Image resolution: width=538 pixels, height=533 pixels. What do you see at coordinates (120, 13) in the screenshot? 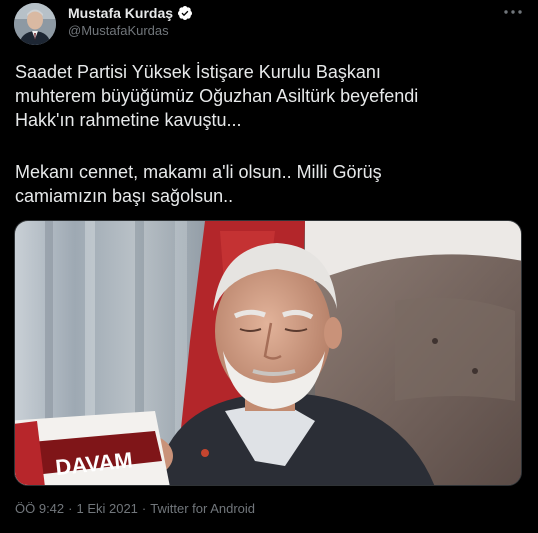
I see `author-display-name: Mustafa Kurdaş` at bounding box center [120, 13].